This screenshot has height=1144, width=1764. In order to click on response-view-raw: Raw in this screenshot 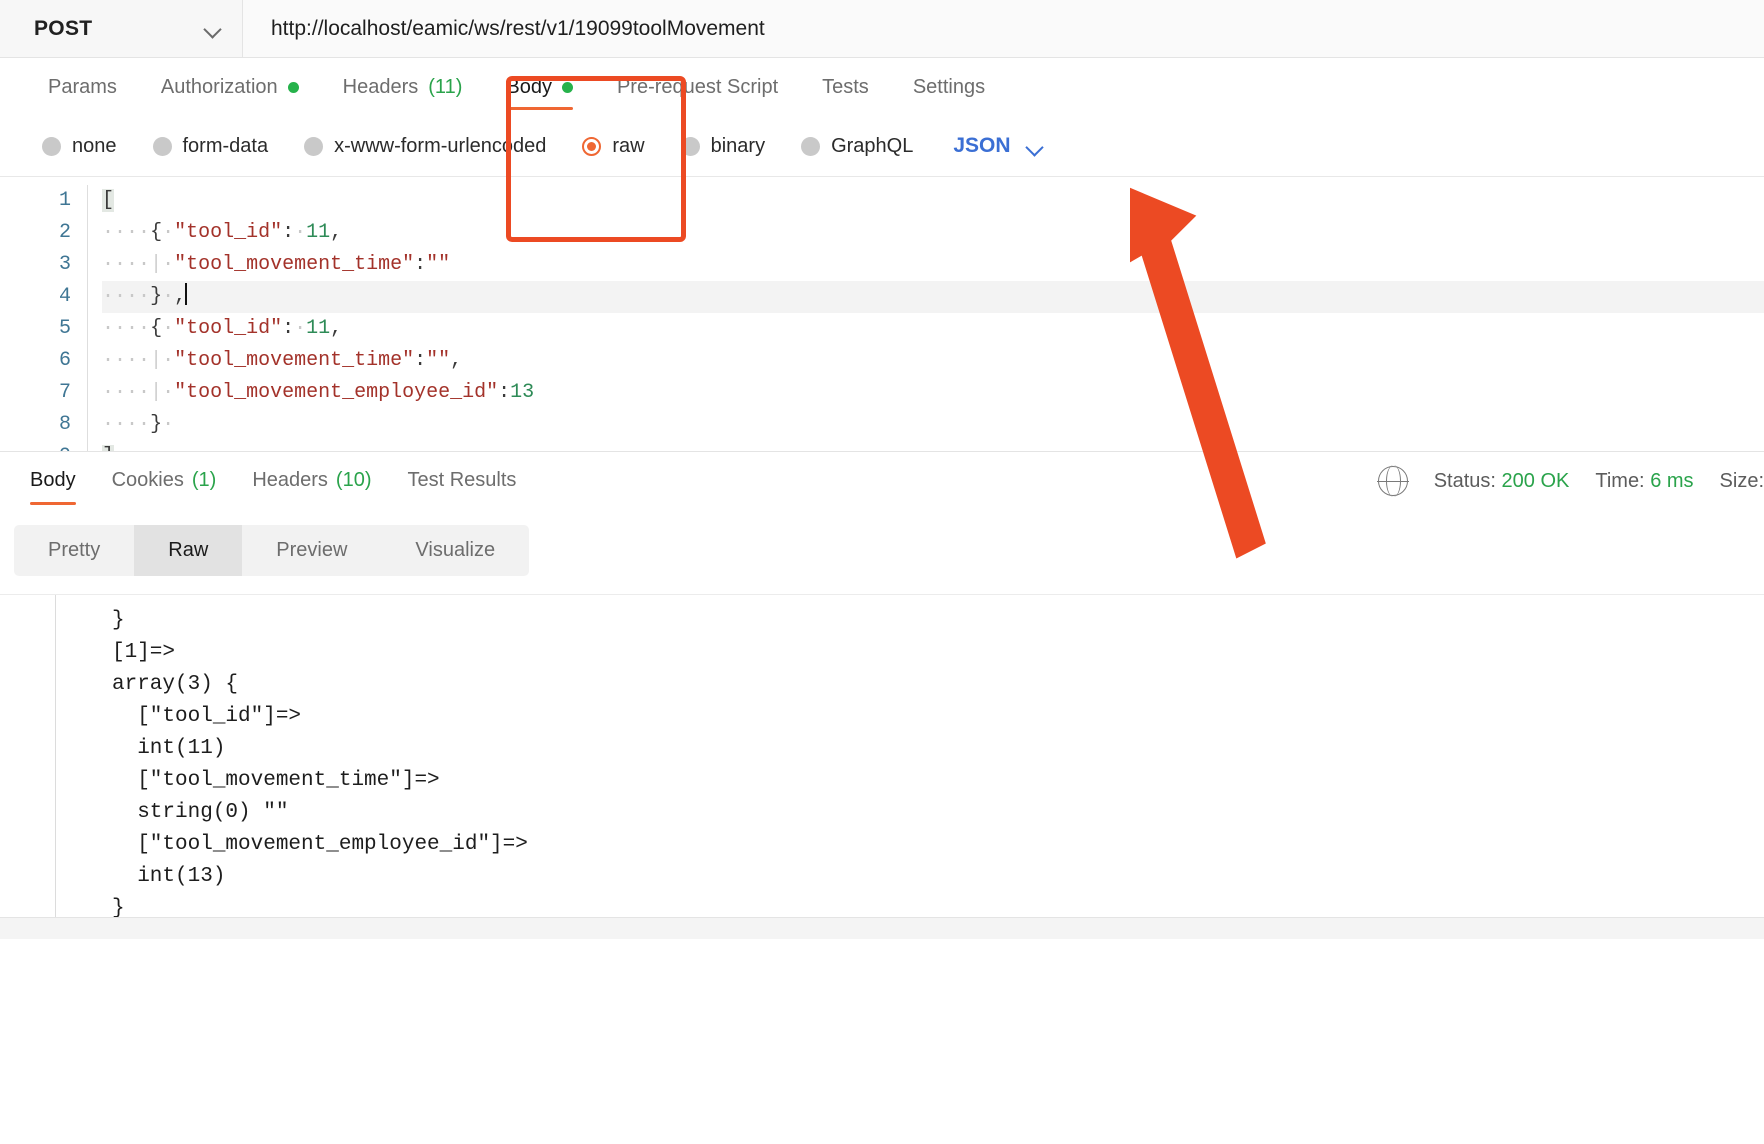, I will do `click(188, 550)`.